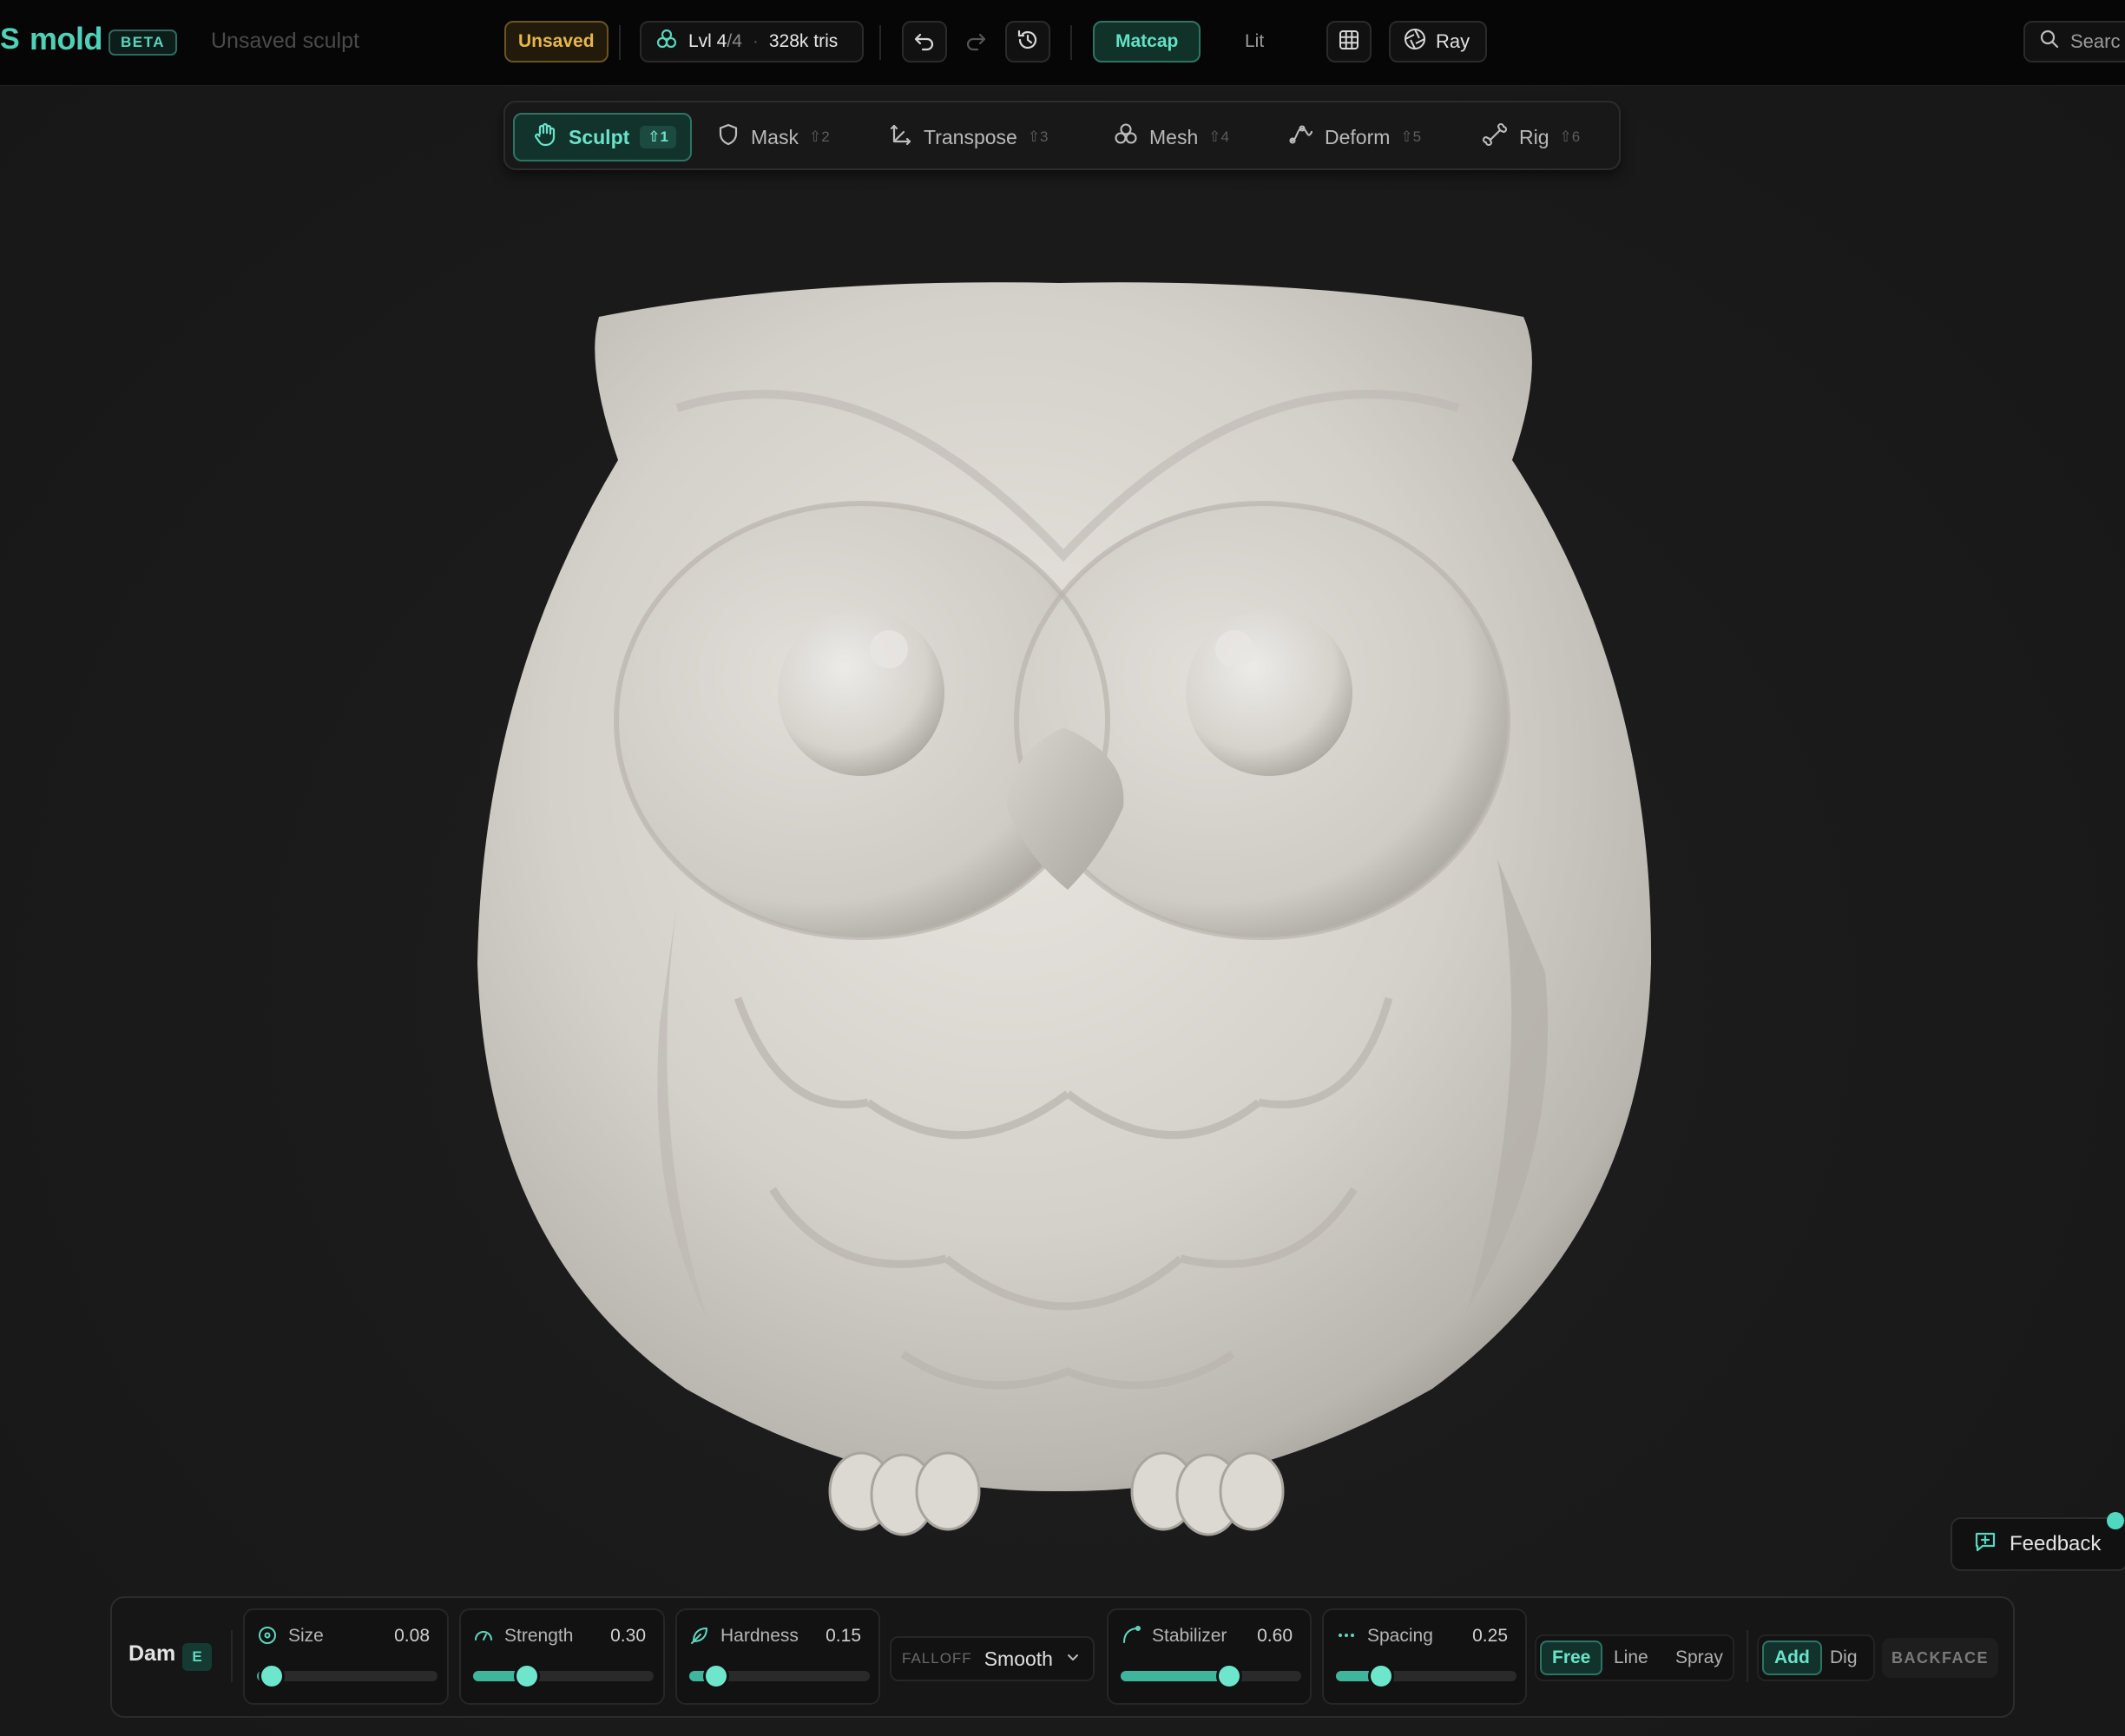 The height and width of the screenshot is (1736, 2125). I want to click on search-button: Searc, so click(2074, 41).